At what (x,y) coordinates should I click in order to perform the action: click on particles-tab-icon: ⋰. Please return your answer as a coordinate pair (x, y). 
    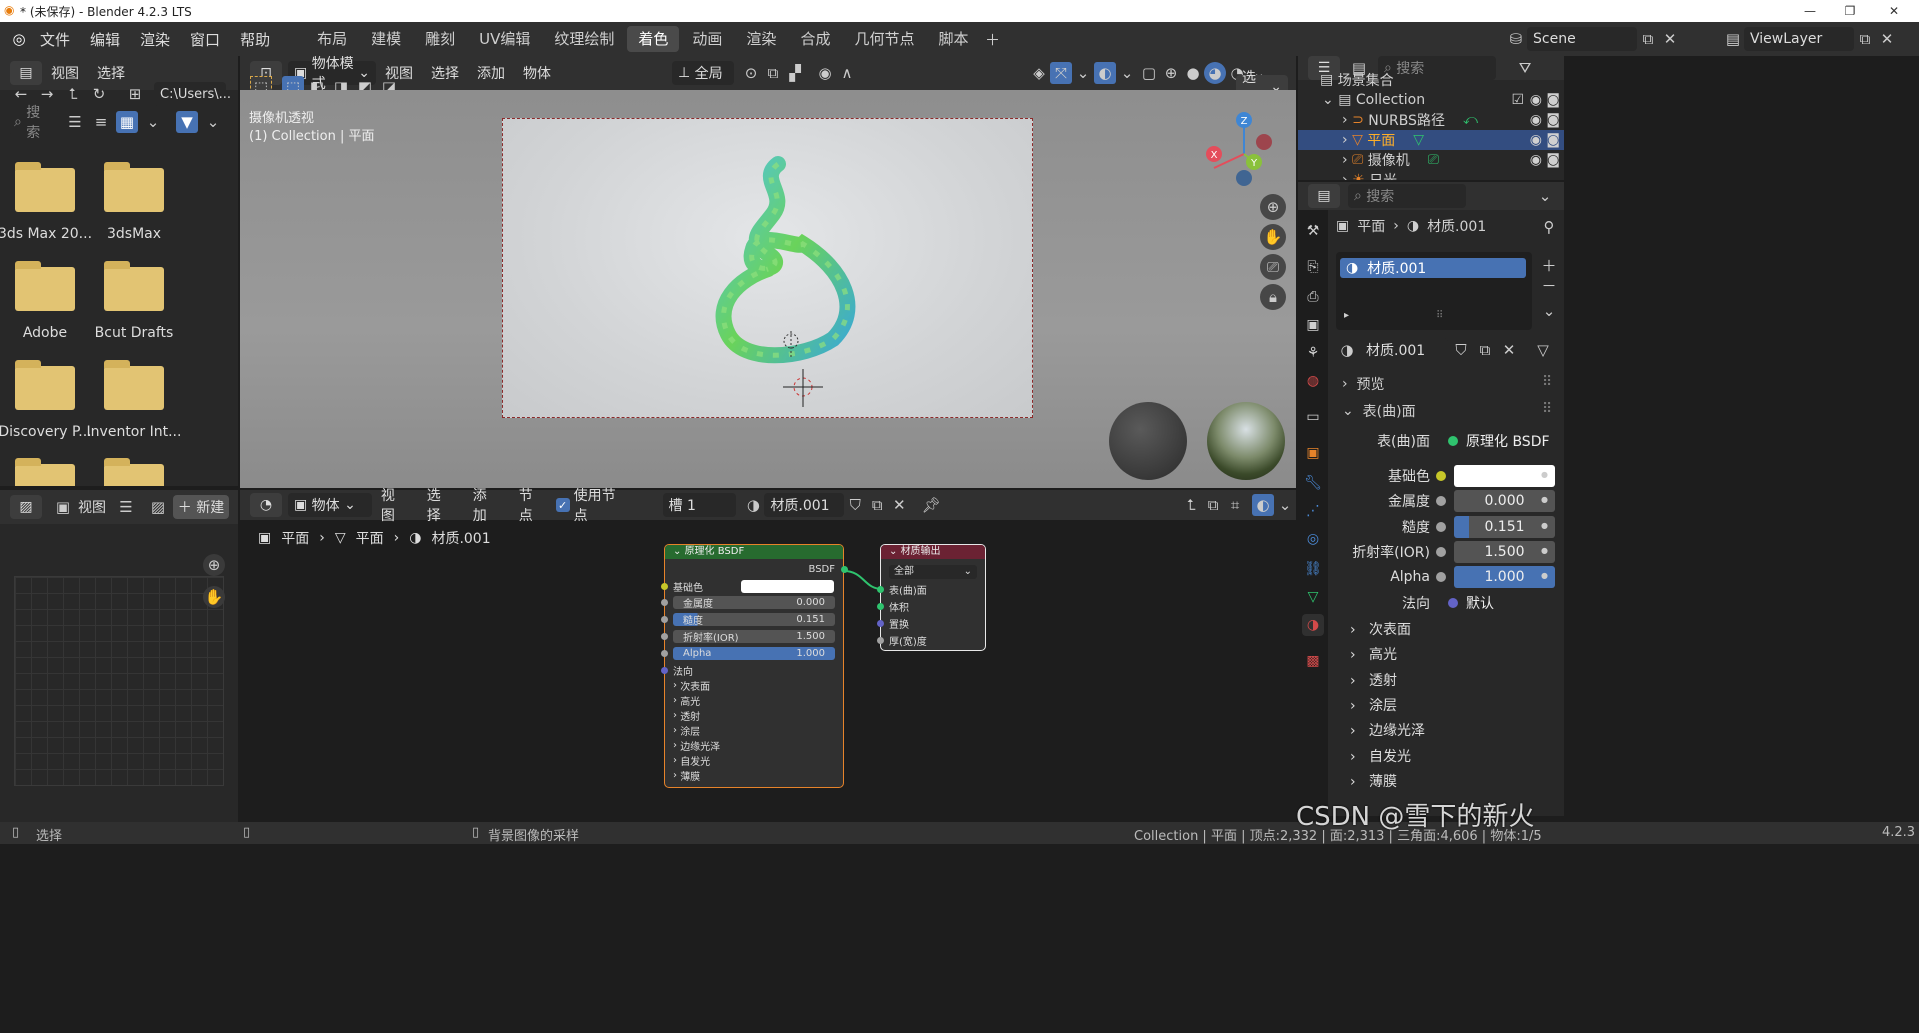
    Looking at the image, I should click on (1313, 511).